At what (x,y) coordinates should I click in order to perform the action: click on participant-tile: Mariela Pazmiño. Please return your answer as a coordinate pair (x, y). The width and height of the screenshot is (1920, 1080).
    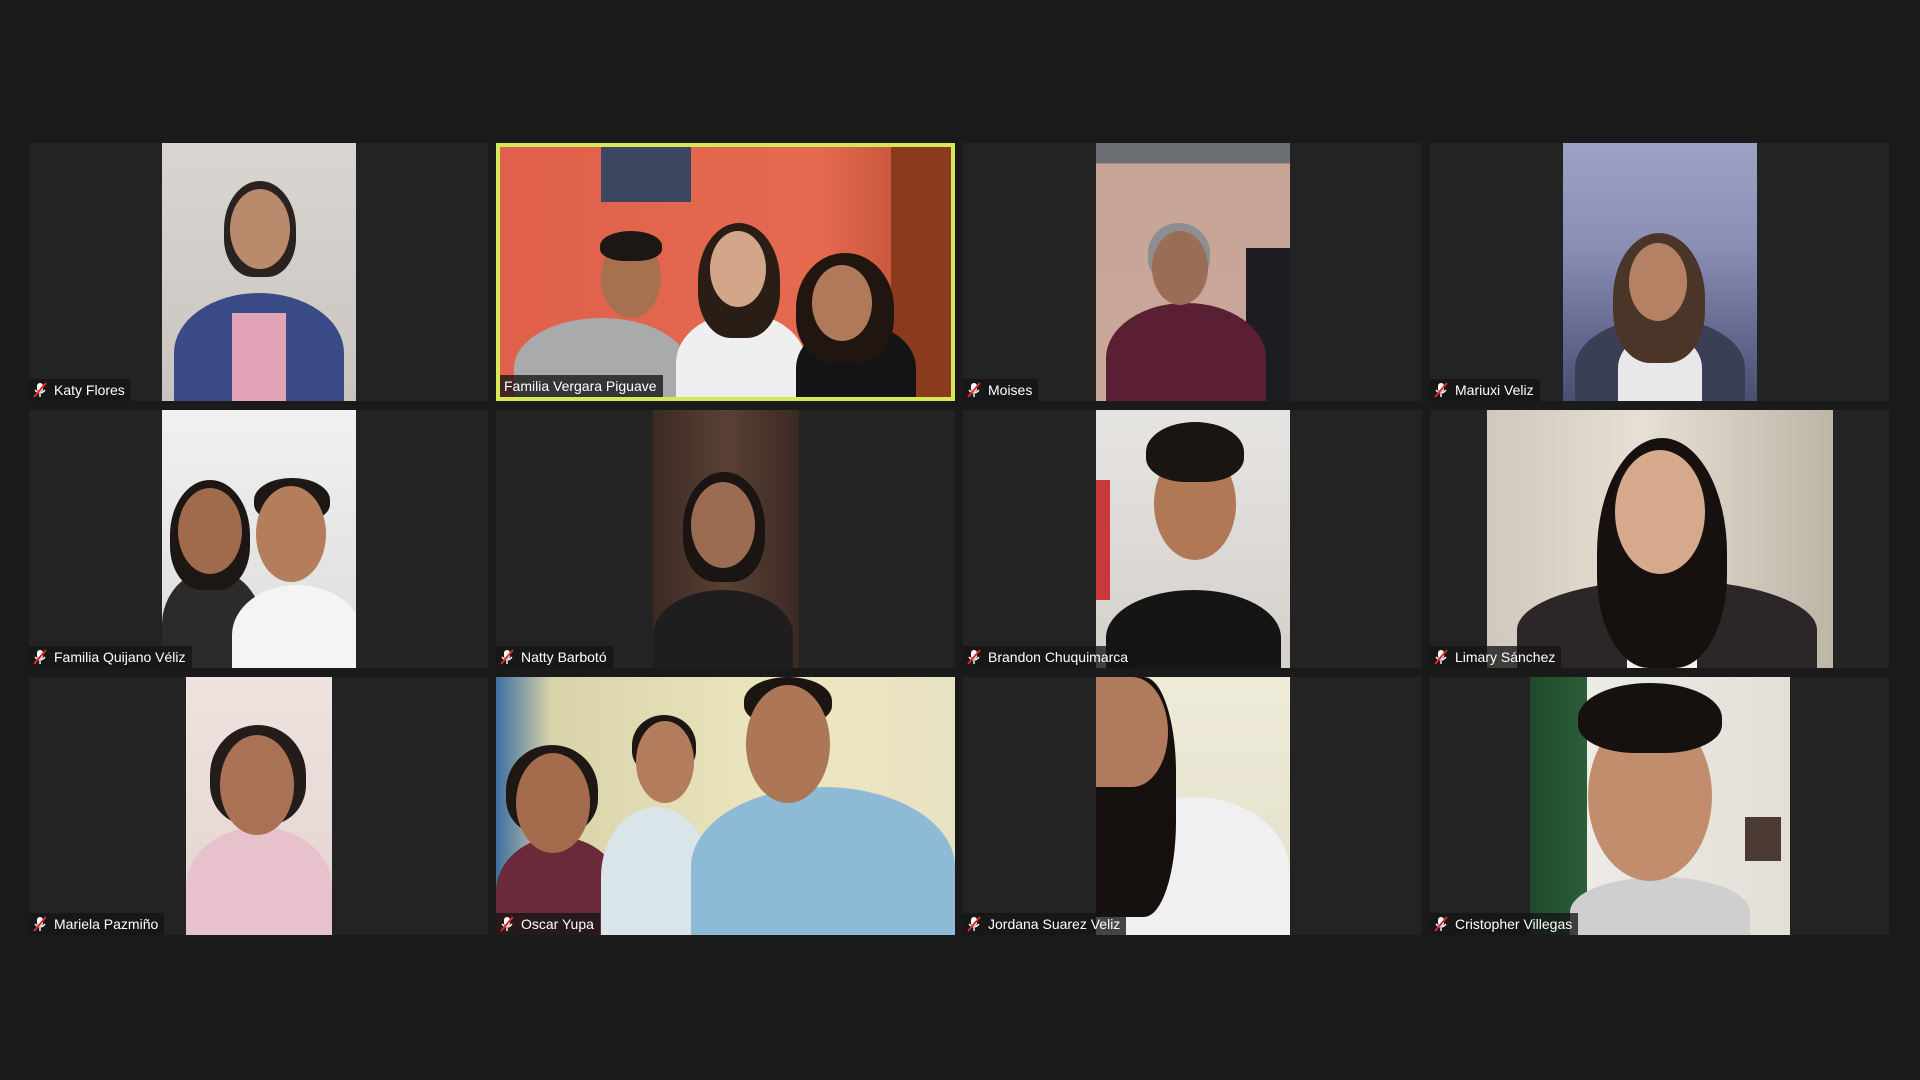
    Looking at the image, I should click on (258, 806).